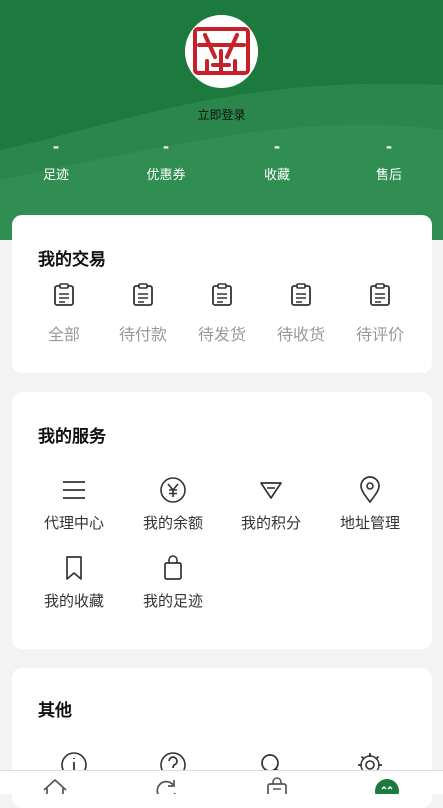 Image resolution: width=443 pixels, height=808 pixels. Describe the element at coordinates (166, 160) in the screenshot. I see `stat-coupons: - 优惠券` at that location.